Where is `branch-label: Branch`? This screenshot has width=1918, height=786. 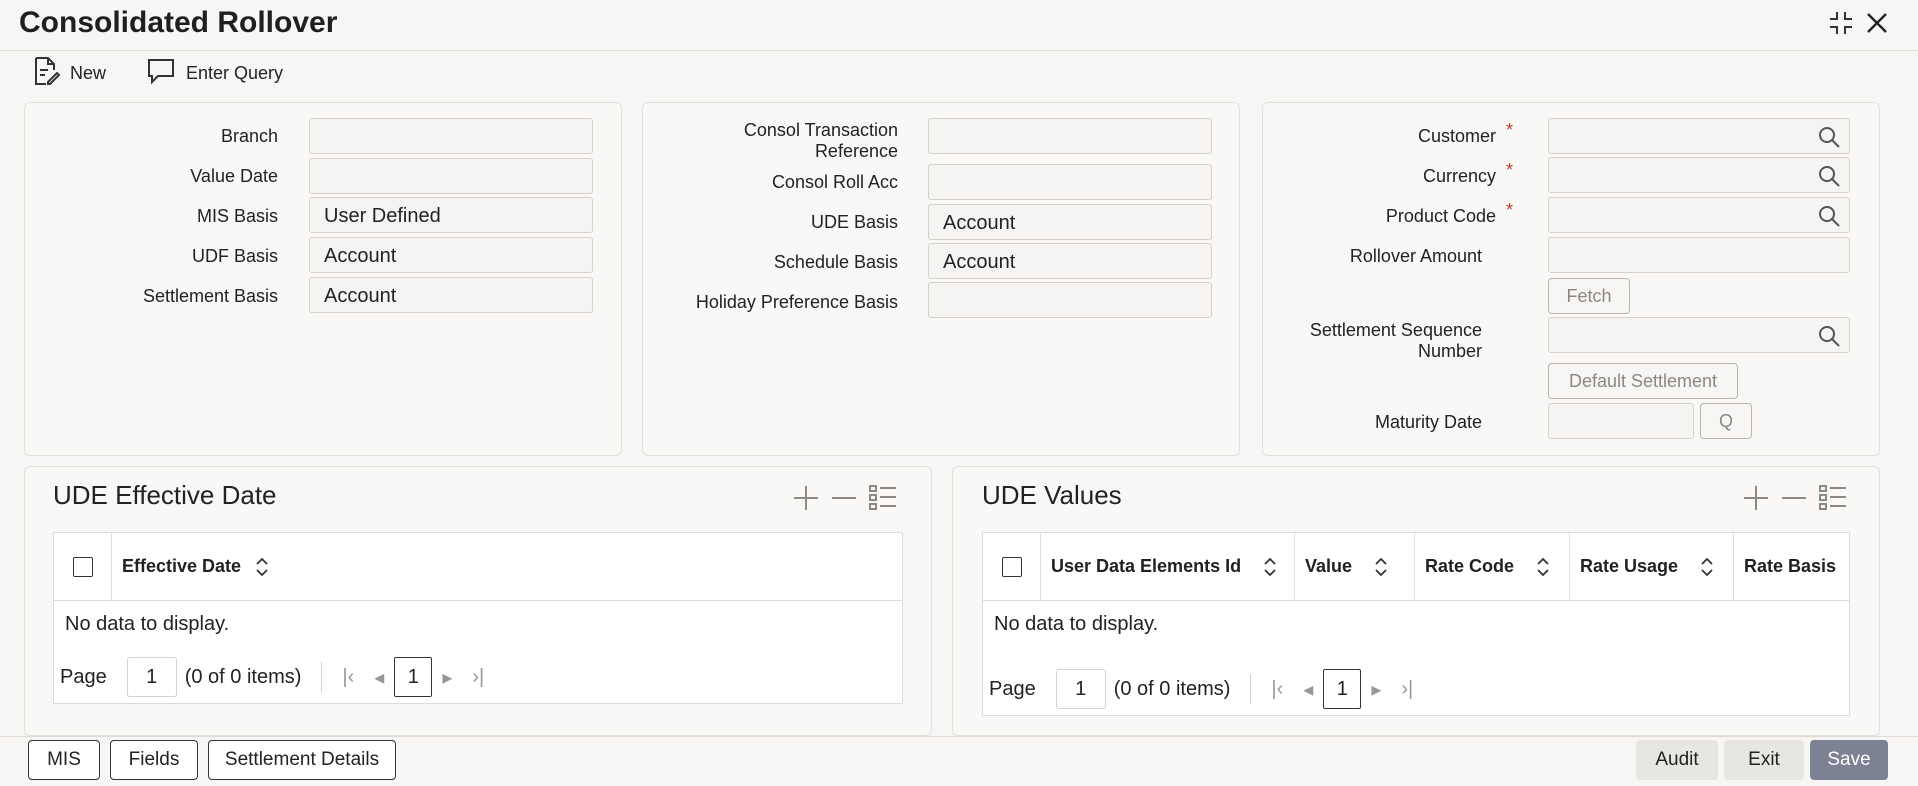 branch-label: Branch is located at coordinates (249, 136).